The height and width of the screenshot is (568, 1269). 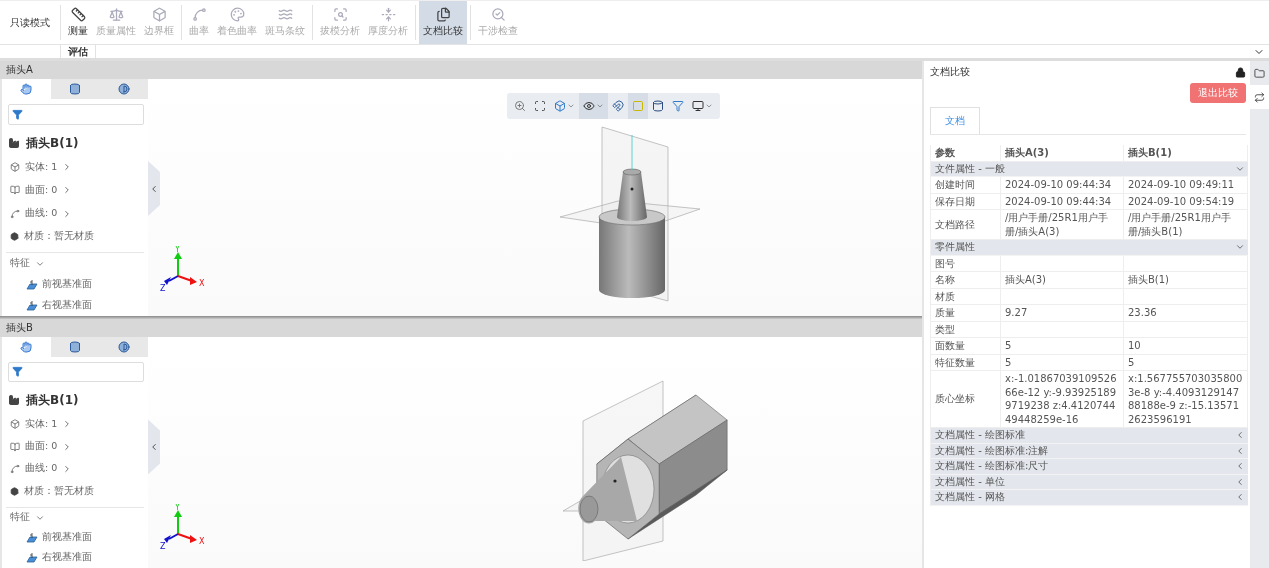 I want to click on ribbon-tab: 评估, so click(x=78, y=51).